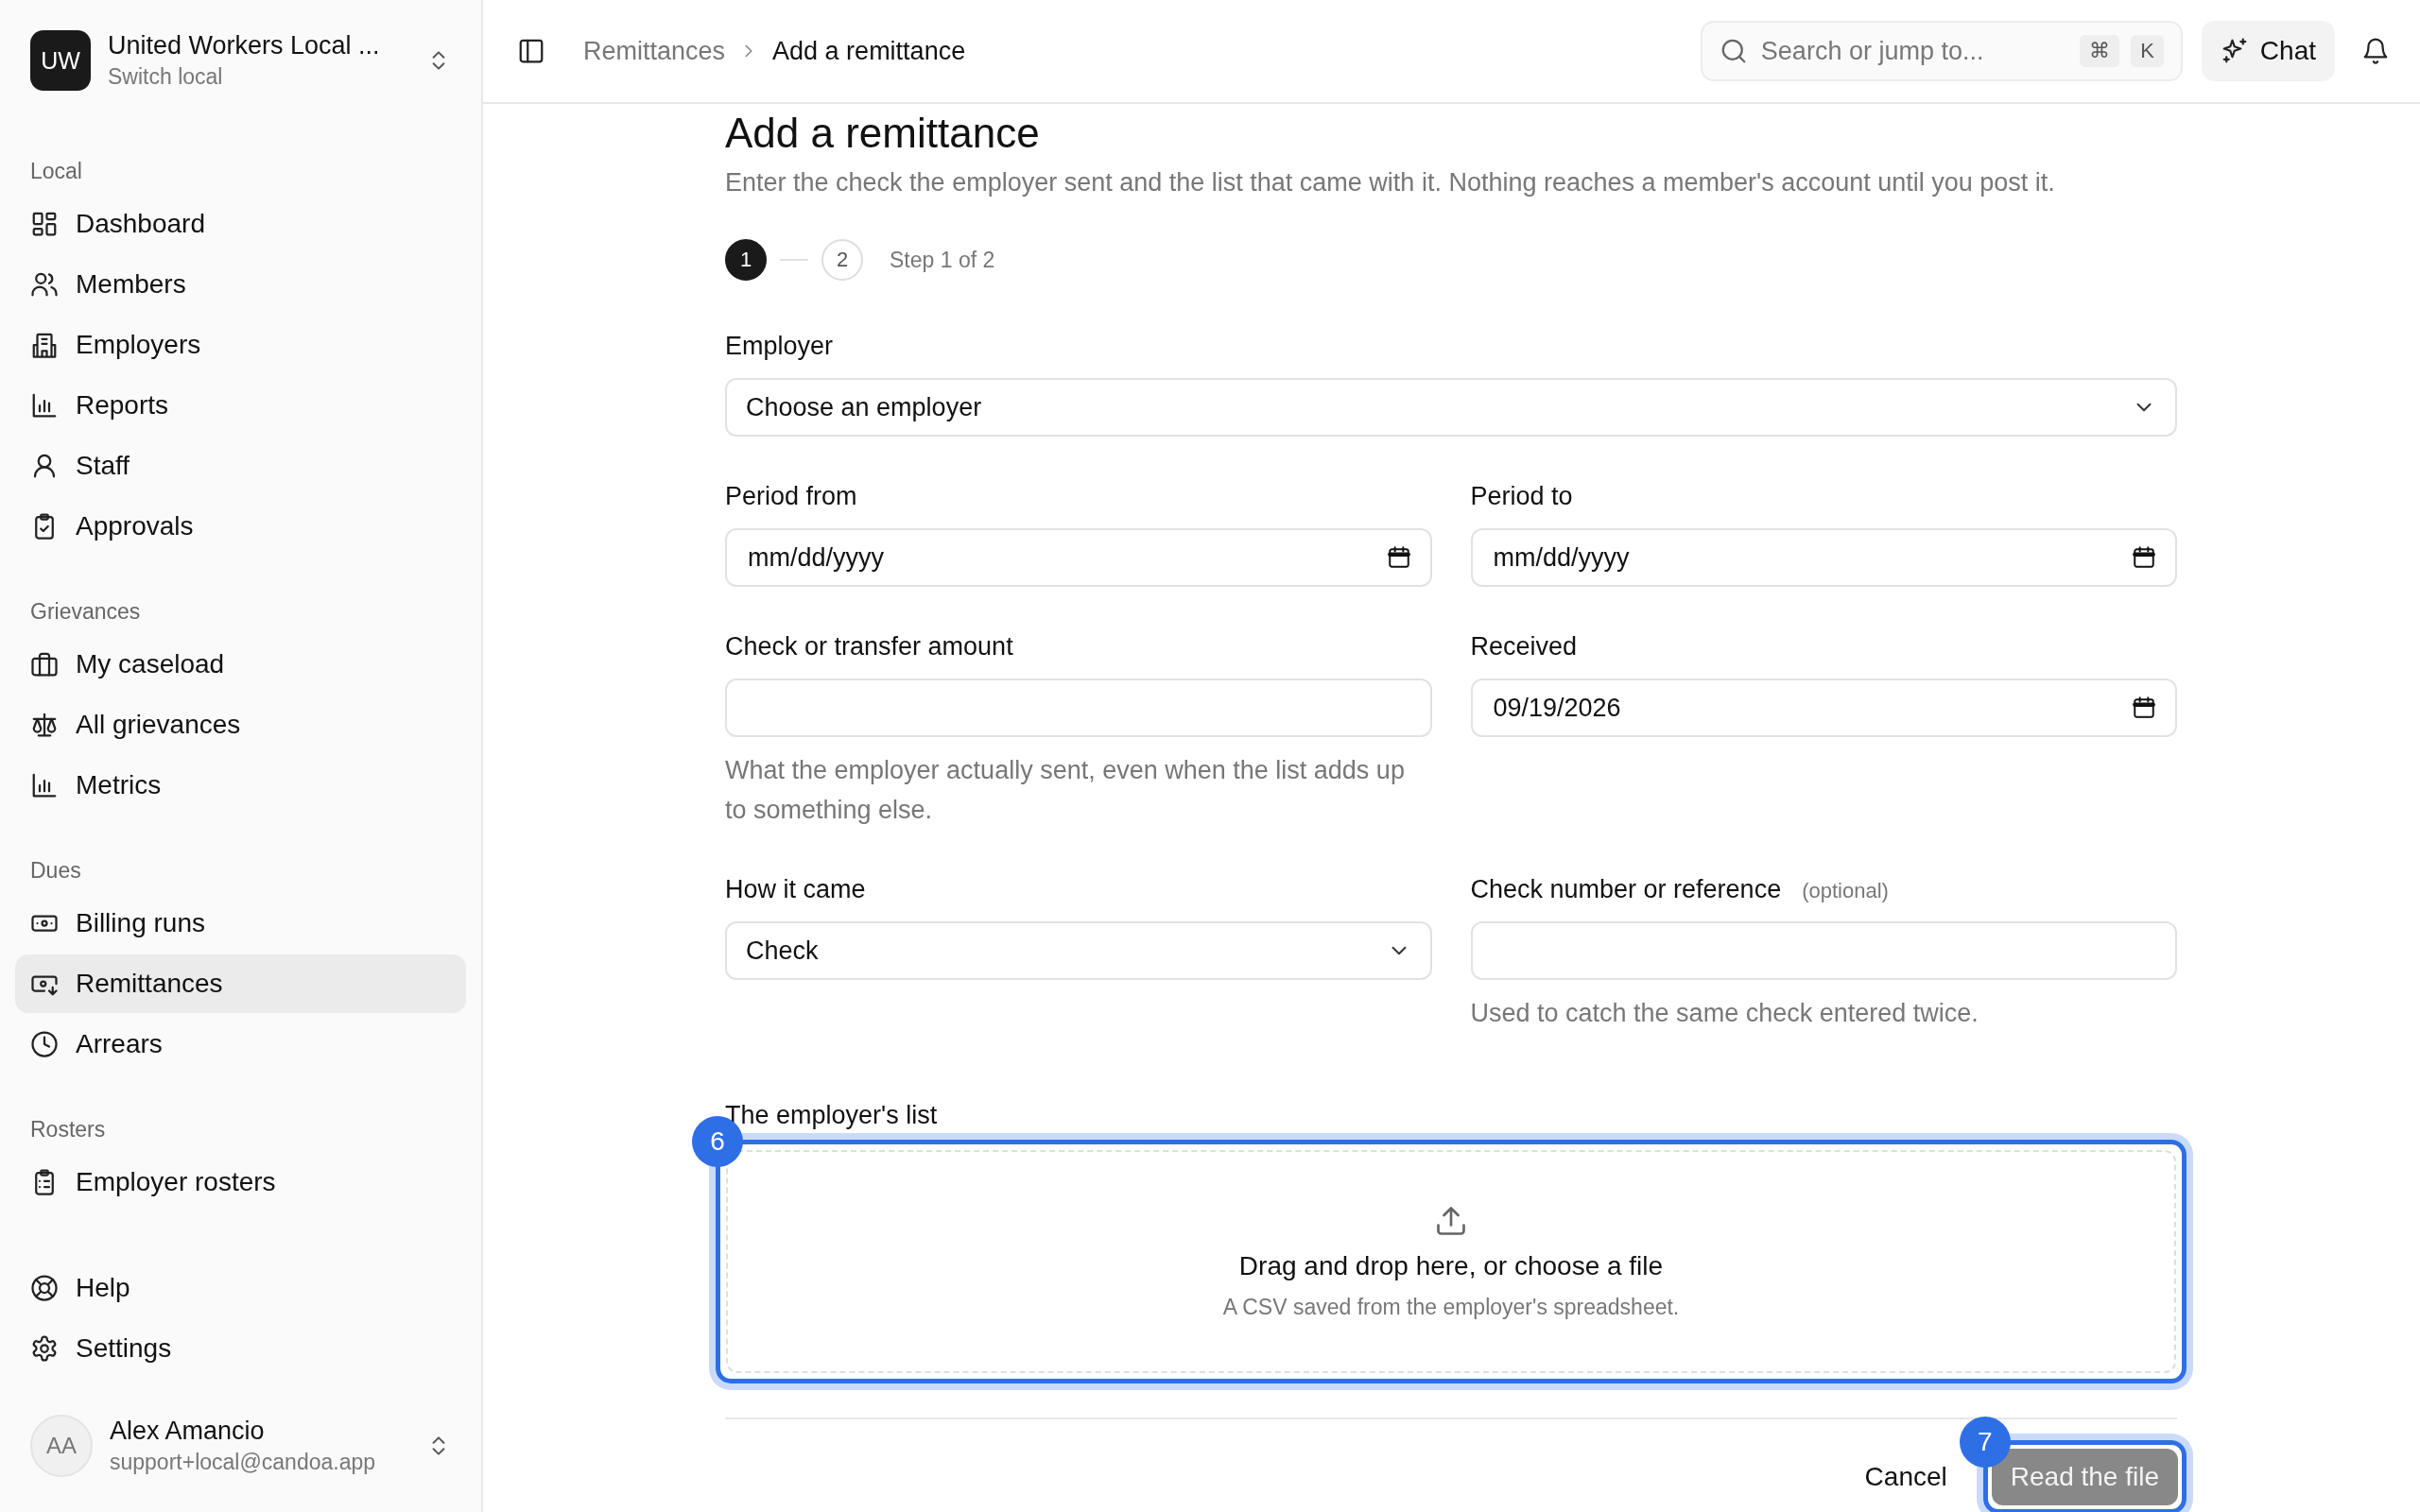 This screenshot has height=1512, width=2420. I want to click on section-heading: Rosters, so click(68, 1129).